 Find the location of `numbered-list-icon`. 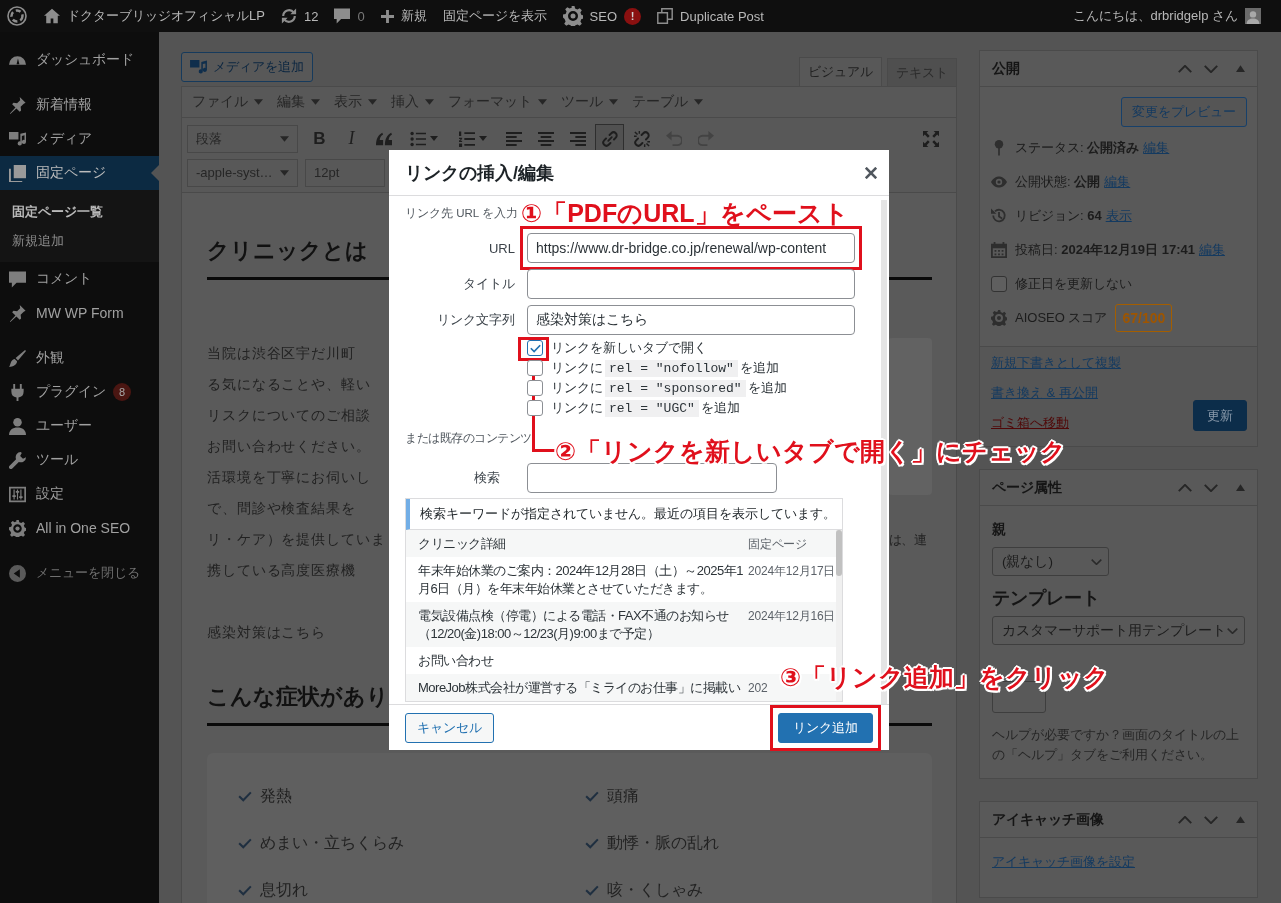

numbered-list-icon is located at coordinates (467, 138).